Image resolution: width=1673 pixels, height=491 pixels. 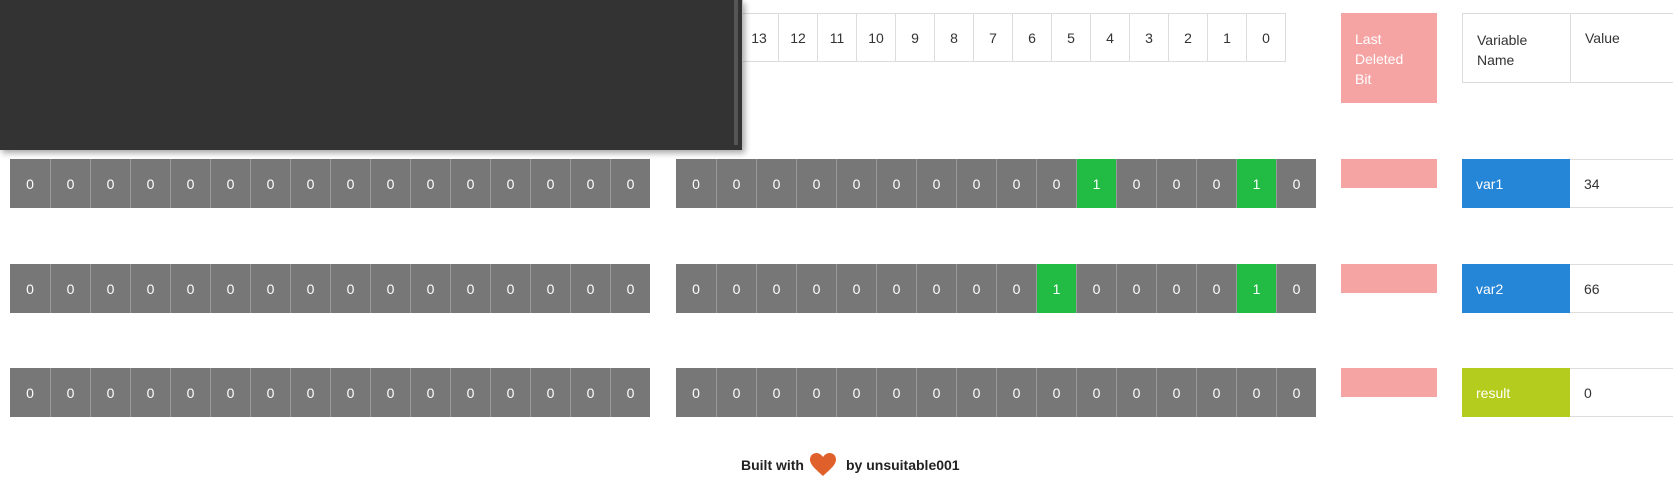 I want to click on overlay-panel, so click(x=371, y=75).